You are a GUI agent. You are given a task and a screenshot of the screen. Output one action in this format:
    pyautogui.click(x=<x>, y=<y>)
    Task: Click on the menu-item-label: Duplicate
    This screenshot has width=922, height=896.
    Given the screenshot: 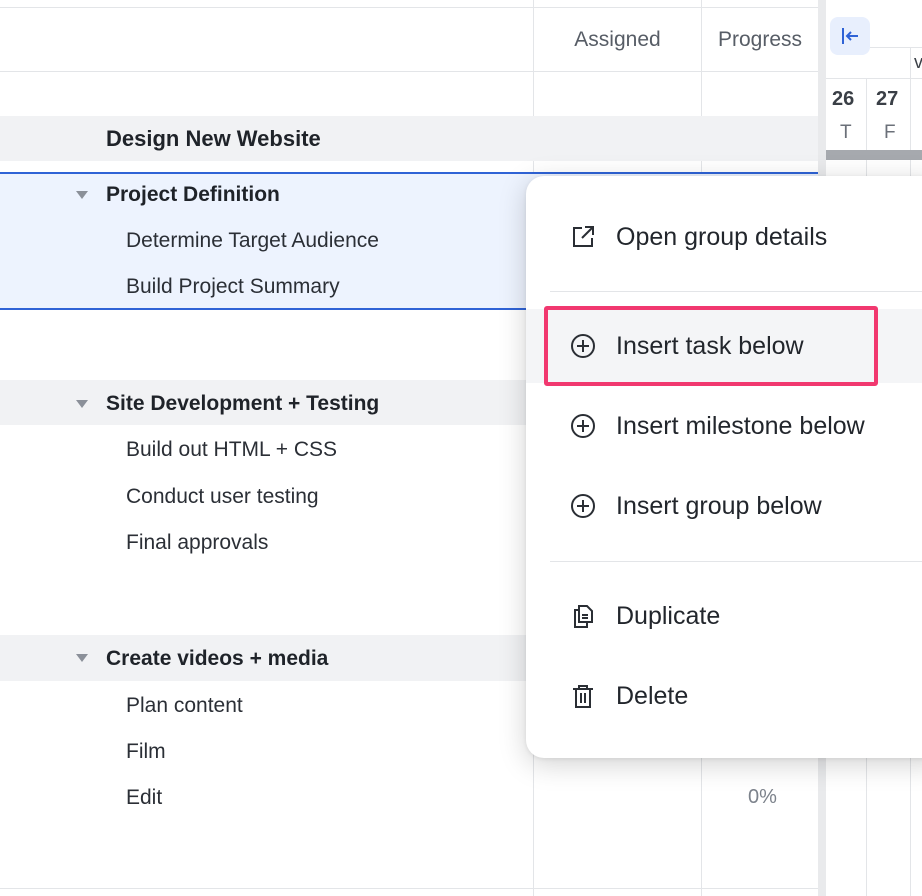 What is the action you would take?
    pyautogui.click(x=668, y=615)
    